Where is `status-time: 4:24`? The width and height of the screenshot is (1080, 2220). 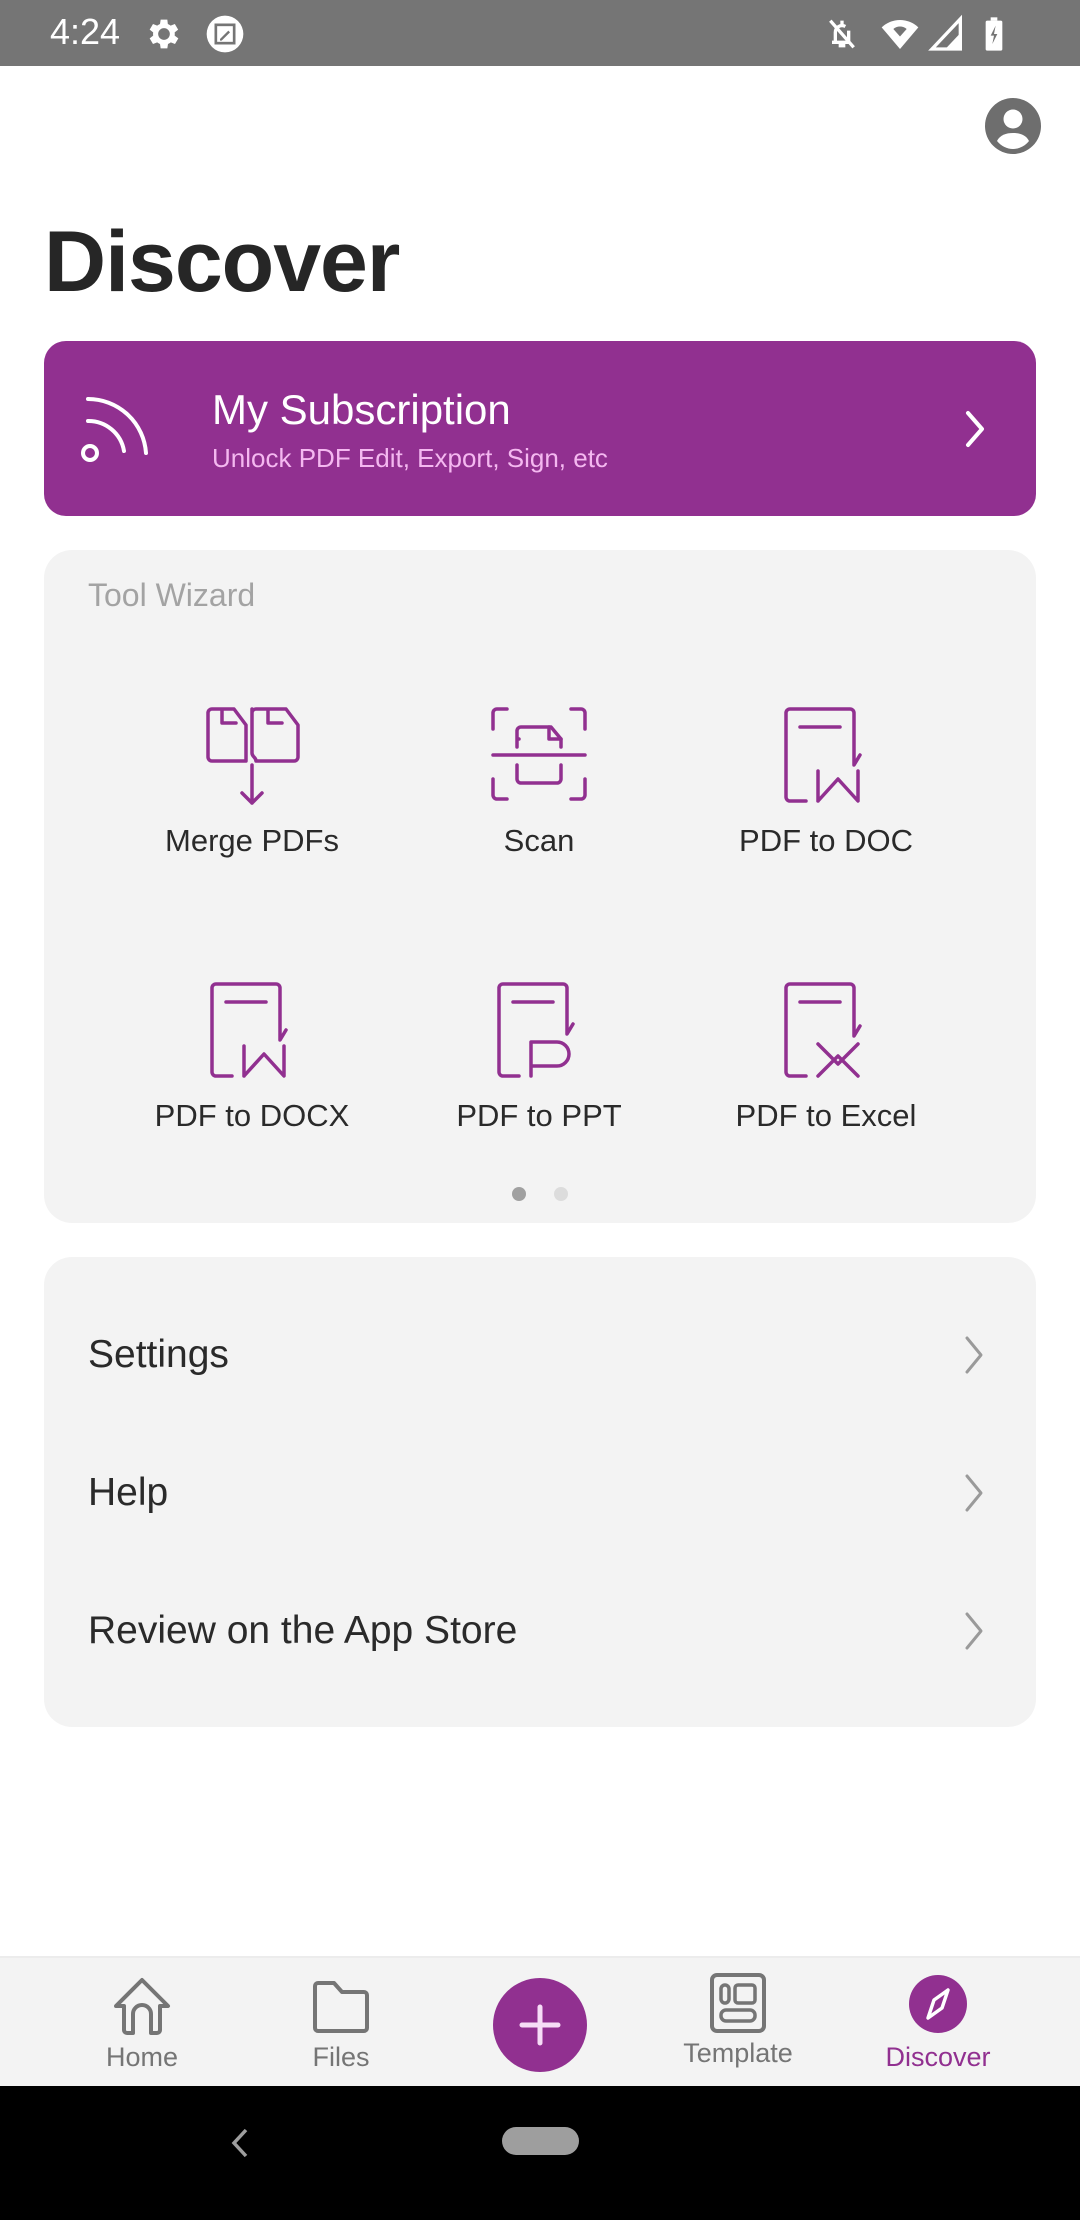
status-time: 4:24 is located at coordinates (85, 31).